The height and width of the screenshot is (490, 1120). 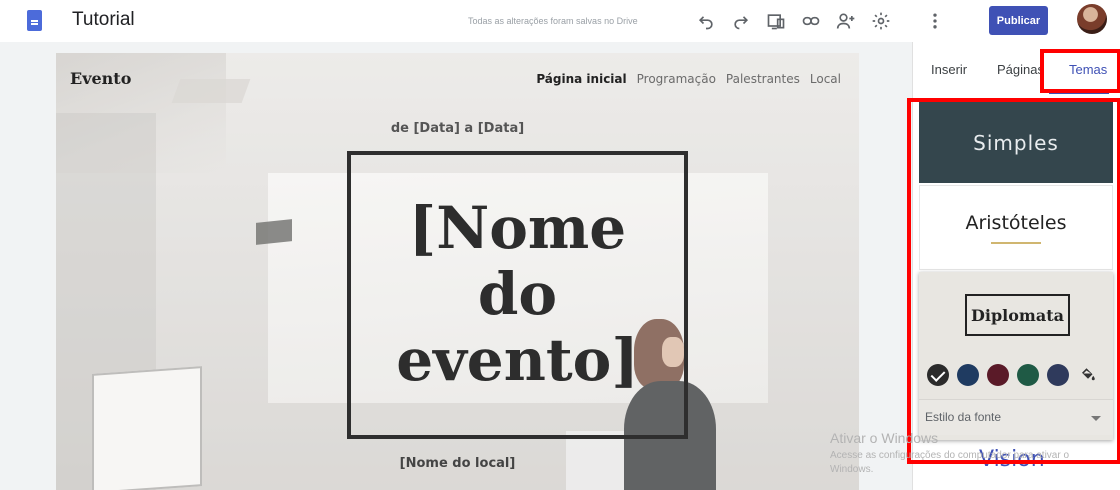 I want to click on theme-aristoteles-label: Aristóteles, so click(x=1016, y=222).